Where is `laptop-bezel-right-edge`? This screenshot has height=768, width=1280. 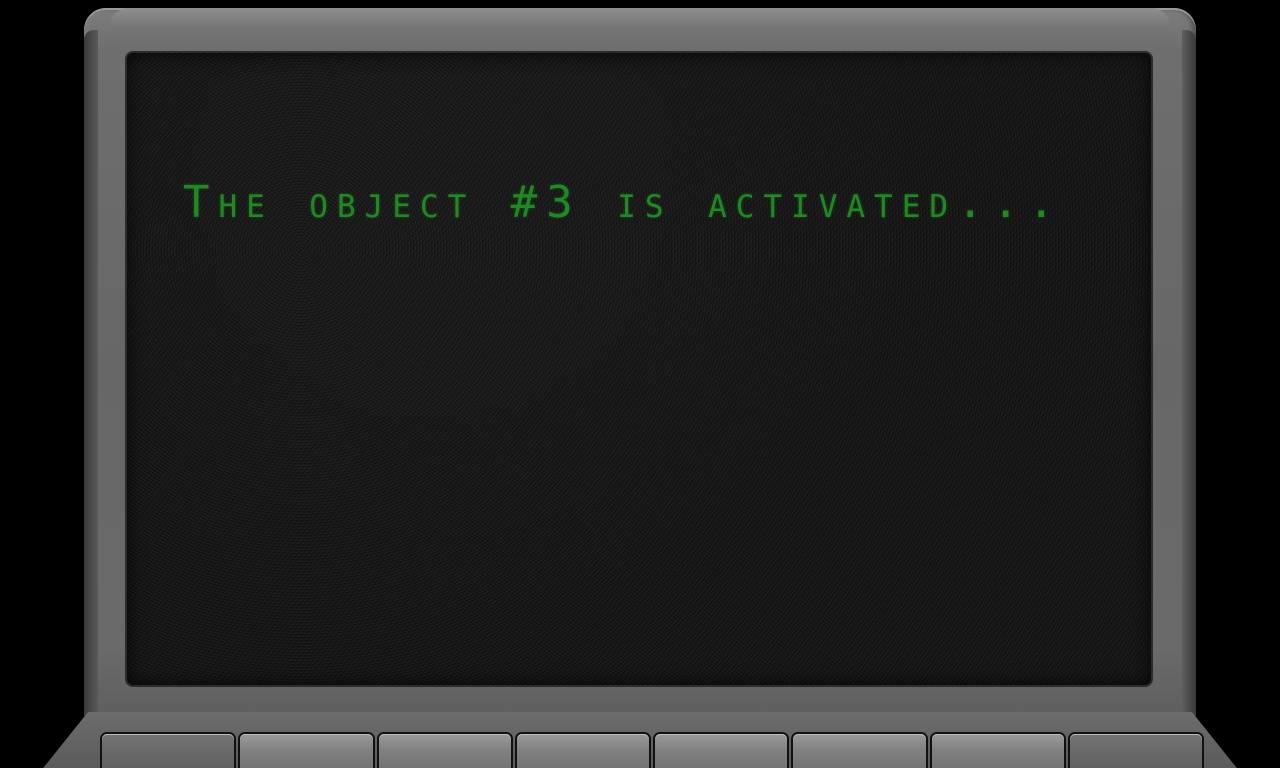
laptop-bezel-right-edge is located at coordinates (1189, 375).